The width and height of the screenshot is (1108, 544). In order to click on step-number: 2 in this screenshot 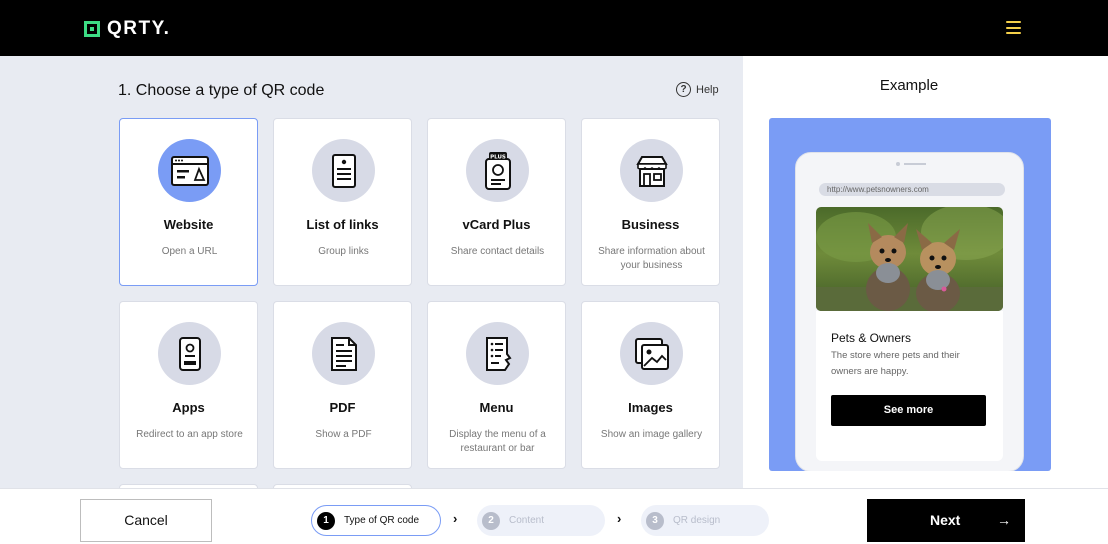, I will do `click(491, 520)`.